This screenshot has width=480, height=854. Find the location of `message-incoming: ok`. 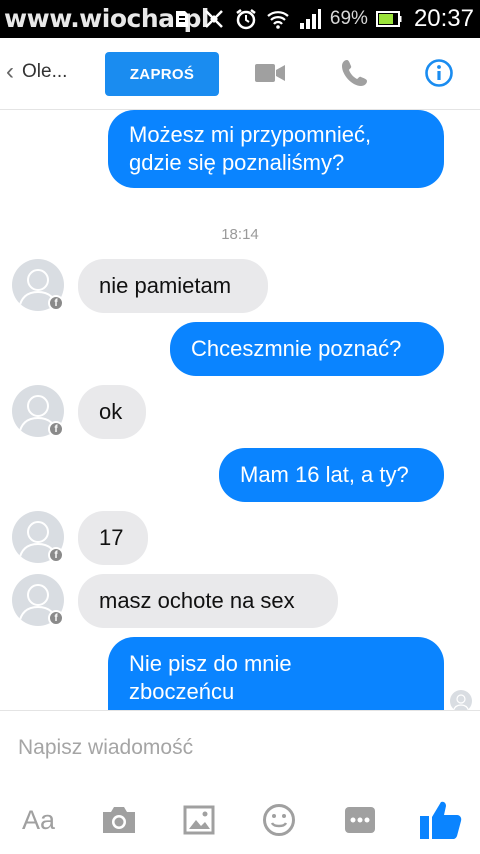

message-incoming: ok is located at coordinates (112, 412).